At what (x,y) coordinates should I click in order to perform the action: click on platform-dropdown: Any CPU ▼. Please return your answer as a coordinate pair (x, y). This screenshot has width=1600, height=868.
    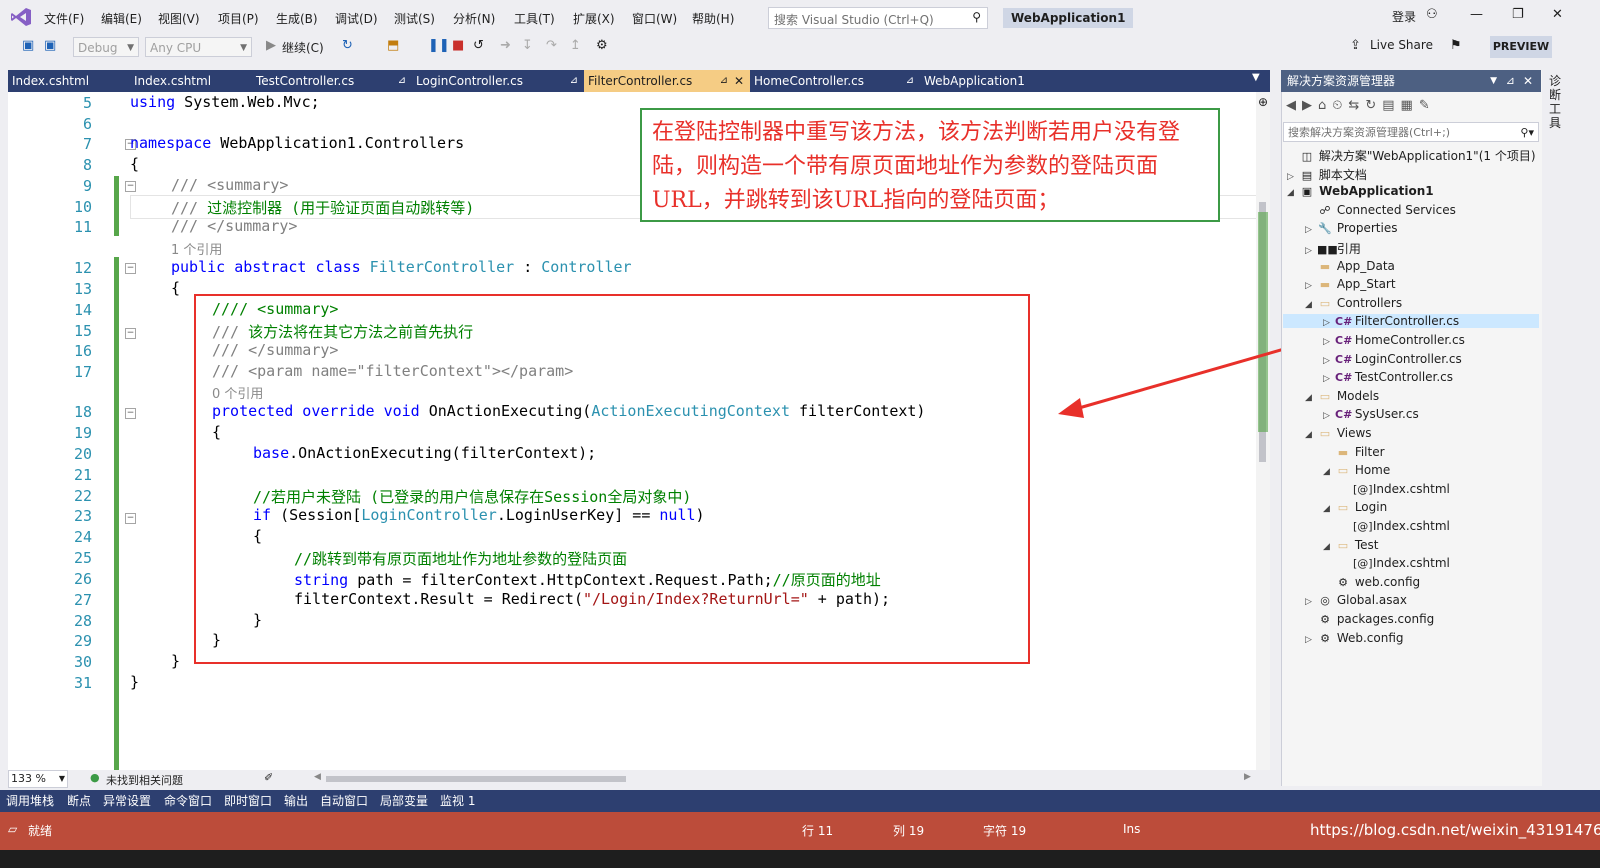
    Looking at the image, I should click on (198, 47).